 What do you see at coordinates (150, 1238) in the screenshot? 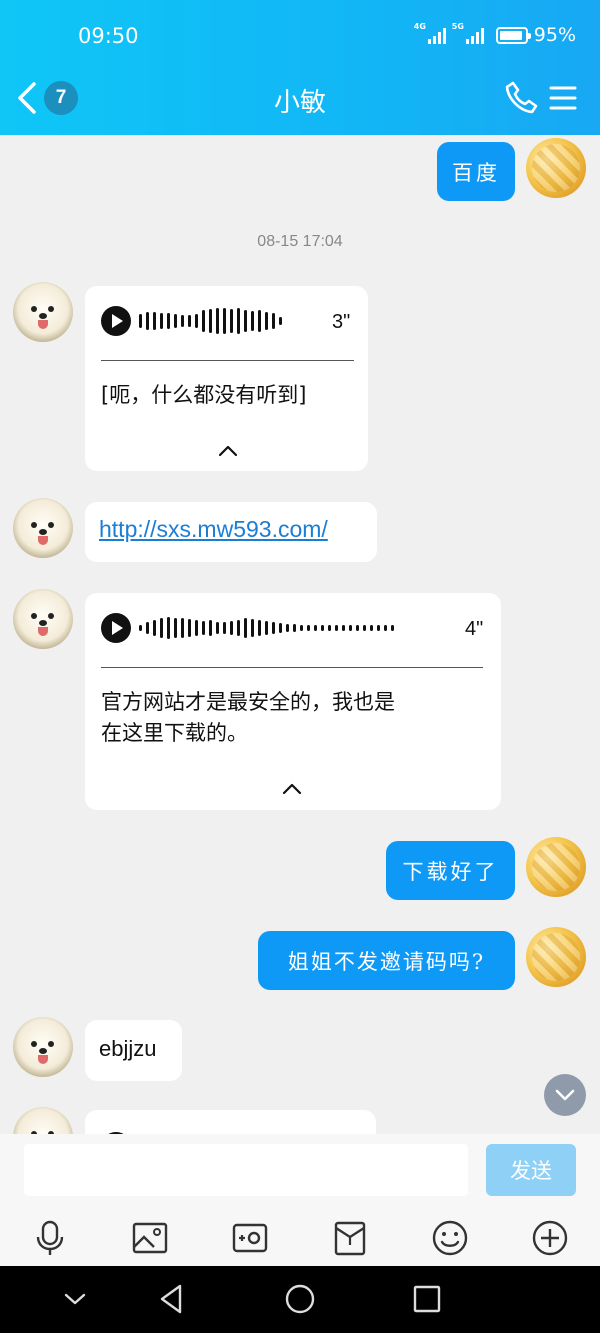
I see `image-icon` at bounding box center [150, 1238].